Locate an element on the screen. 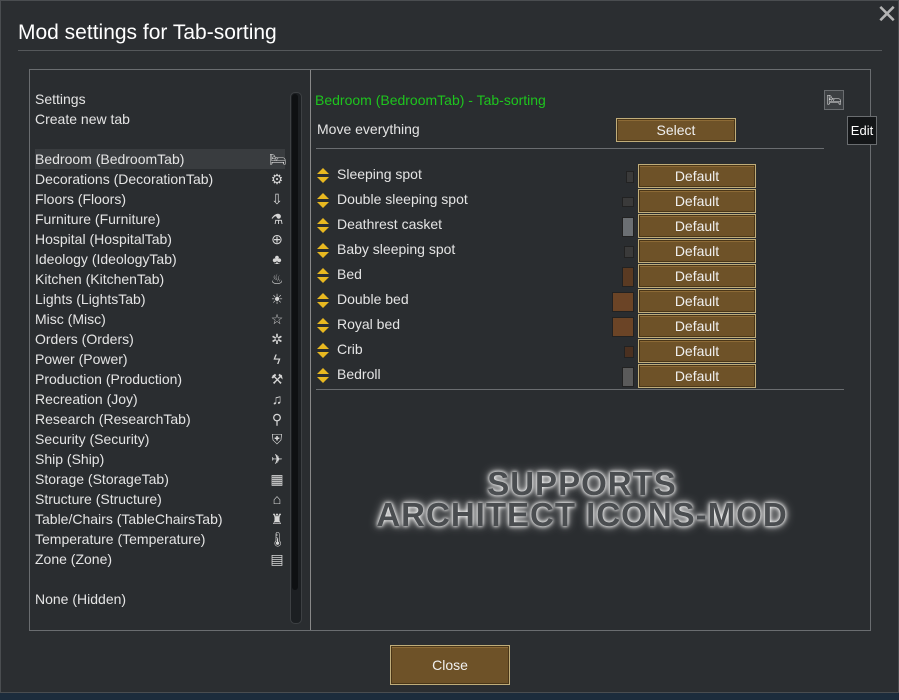 This screenshot has width=899, height=700. sidebar-item-label: Research (ResearchTab) is located at coordinates (113, 419).